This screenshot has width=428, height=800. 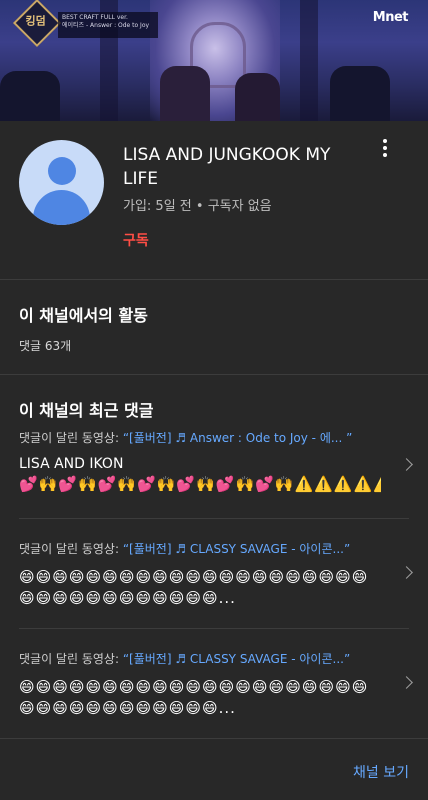 What do you see at coordinates (227, 167) in the screenshot?
I see `channel-name: LISA AND JUNGKOOK MY LIFE` at bounding box center [227, 167].